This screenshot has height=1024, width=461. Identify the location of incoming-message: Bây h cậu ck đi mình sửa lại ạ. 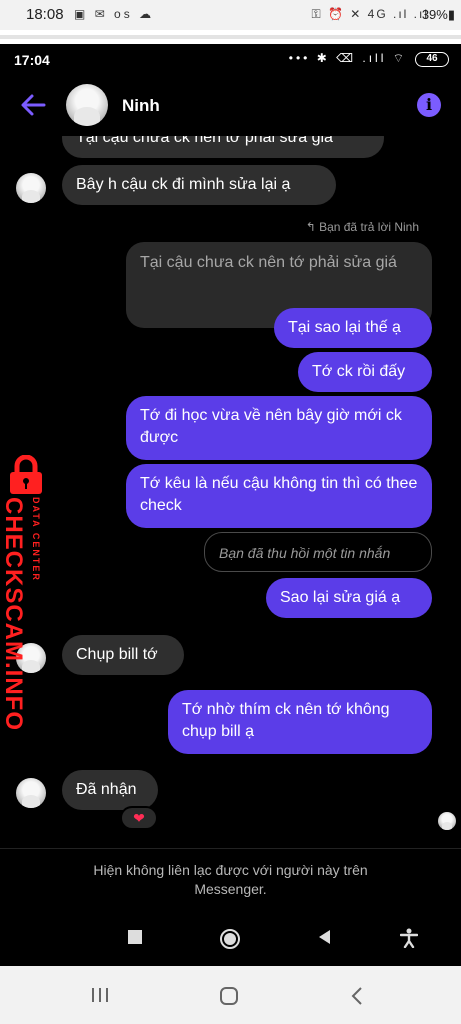
(199, 185).